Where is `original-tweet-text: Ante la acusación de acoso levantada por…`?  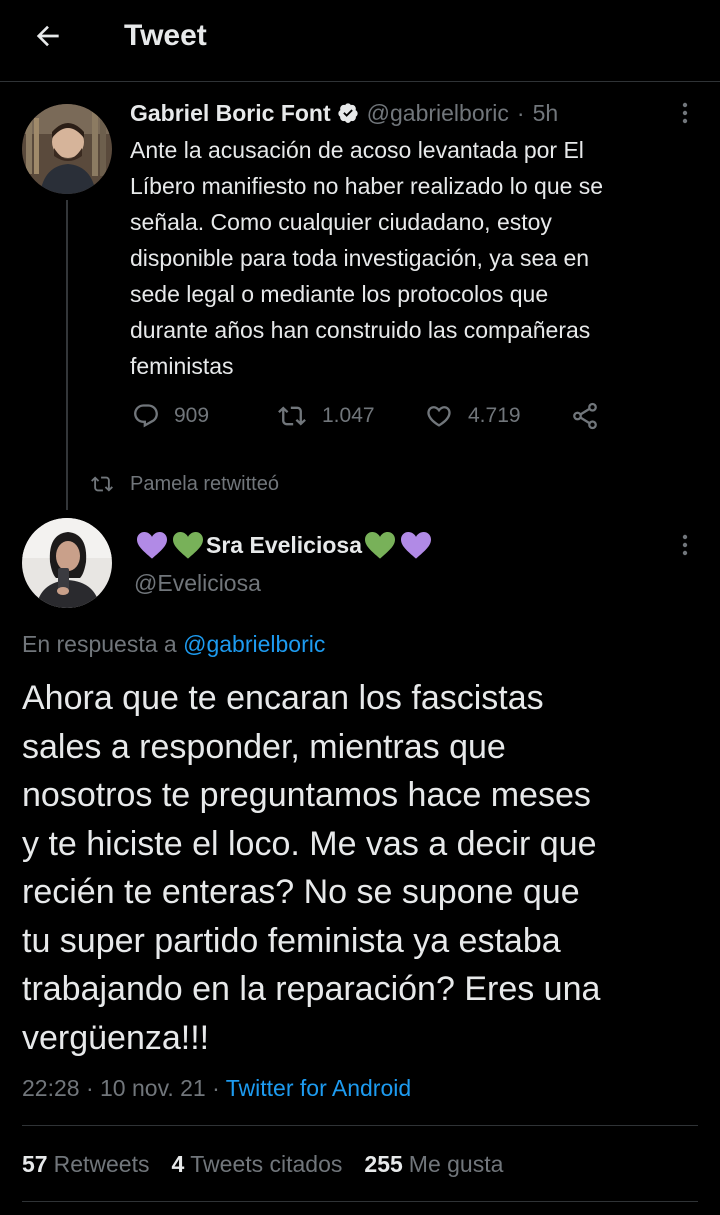 original-tweet-text: Ante la acusación de acoso levantada por… is located at coordinates (367, 258).